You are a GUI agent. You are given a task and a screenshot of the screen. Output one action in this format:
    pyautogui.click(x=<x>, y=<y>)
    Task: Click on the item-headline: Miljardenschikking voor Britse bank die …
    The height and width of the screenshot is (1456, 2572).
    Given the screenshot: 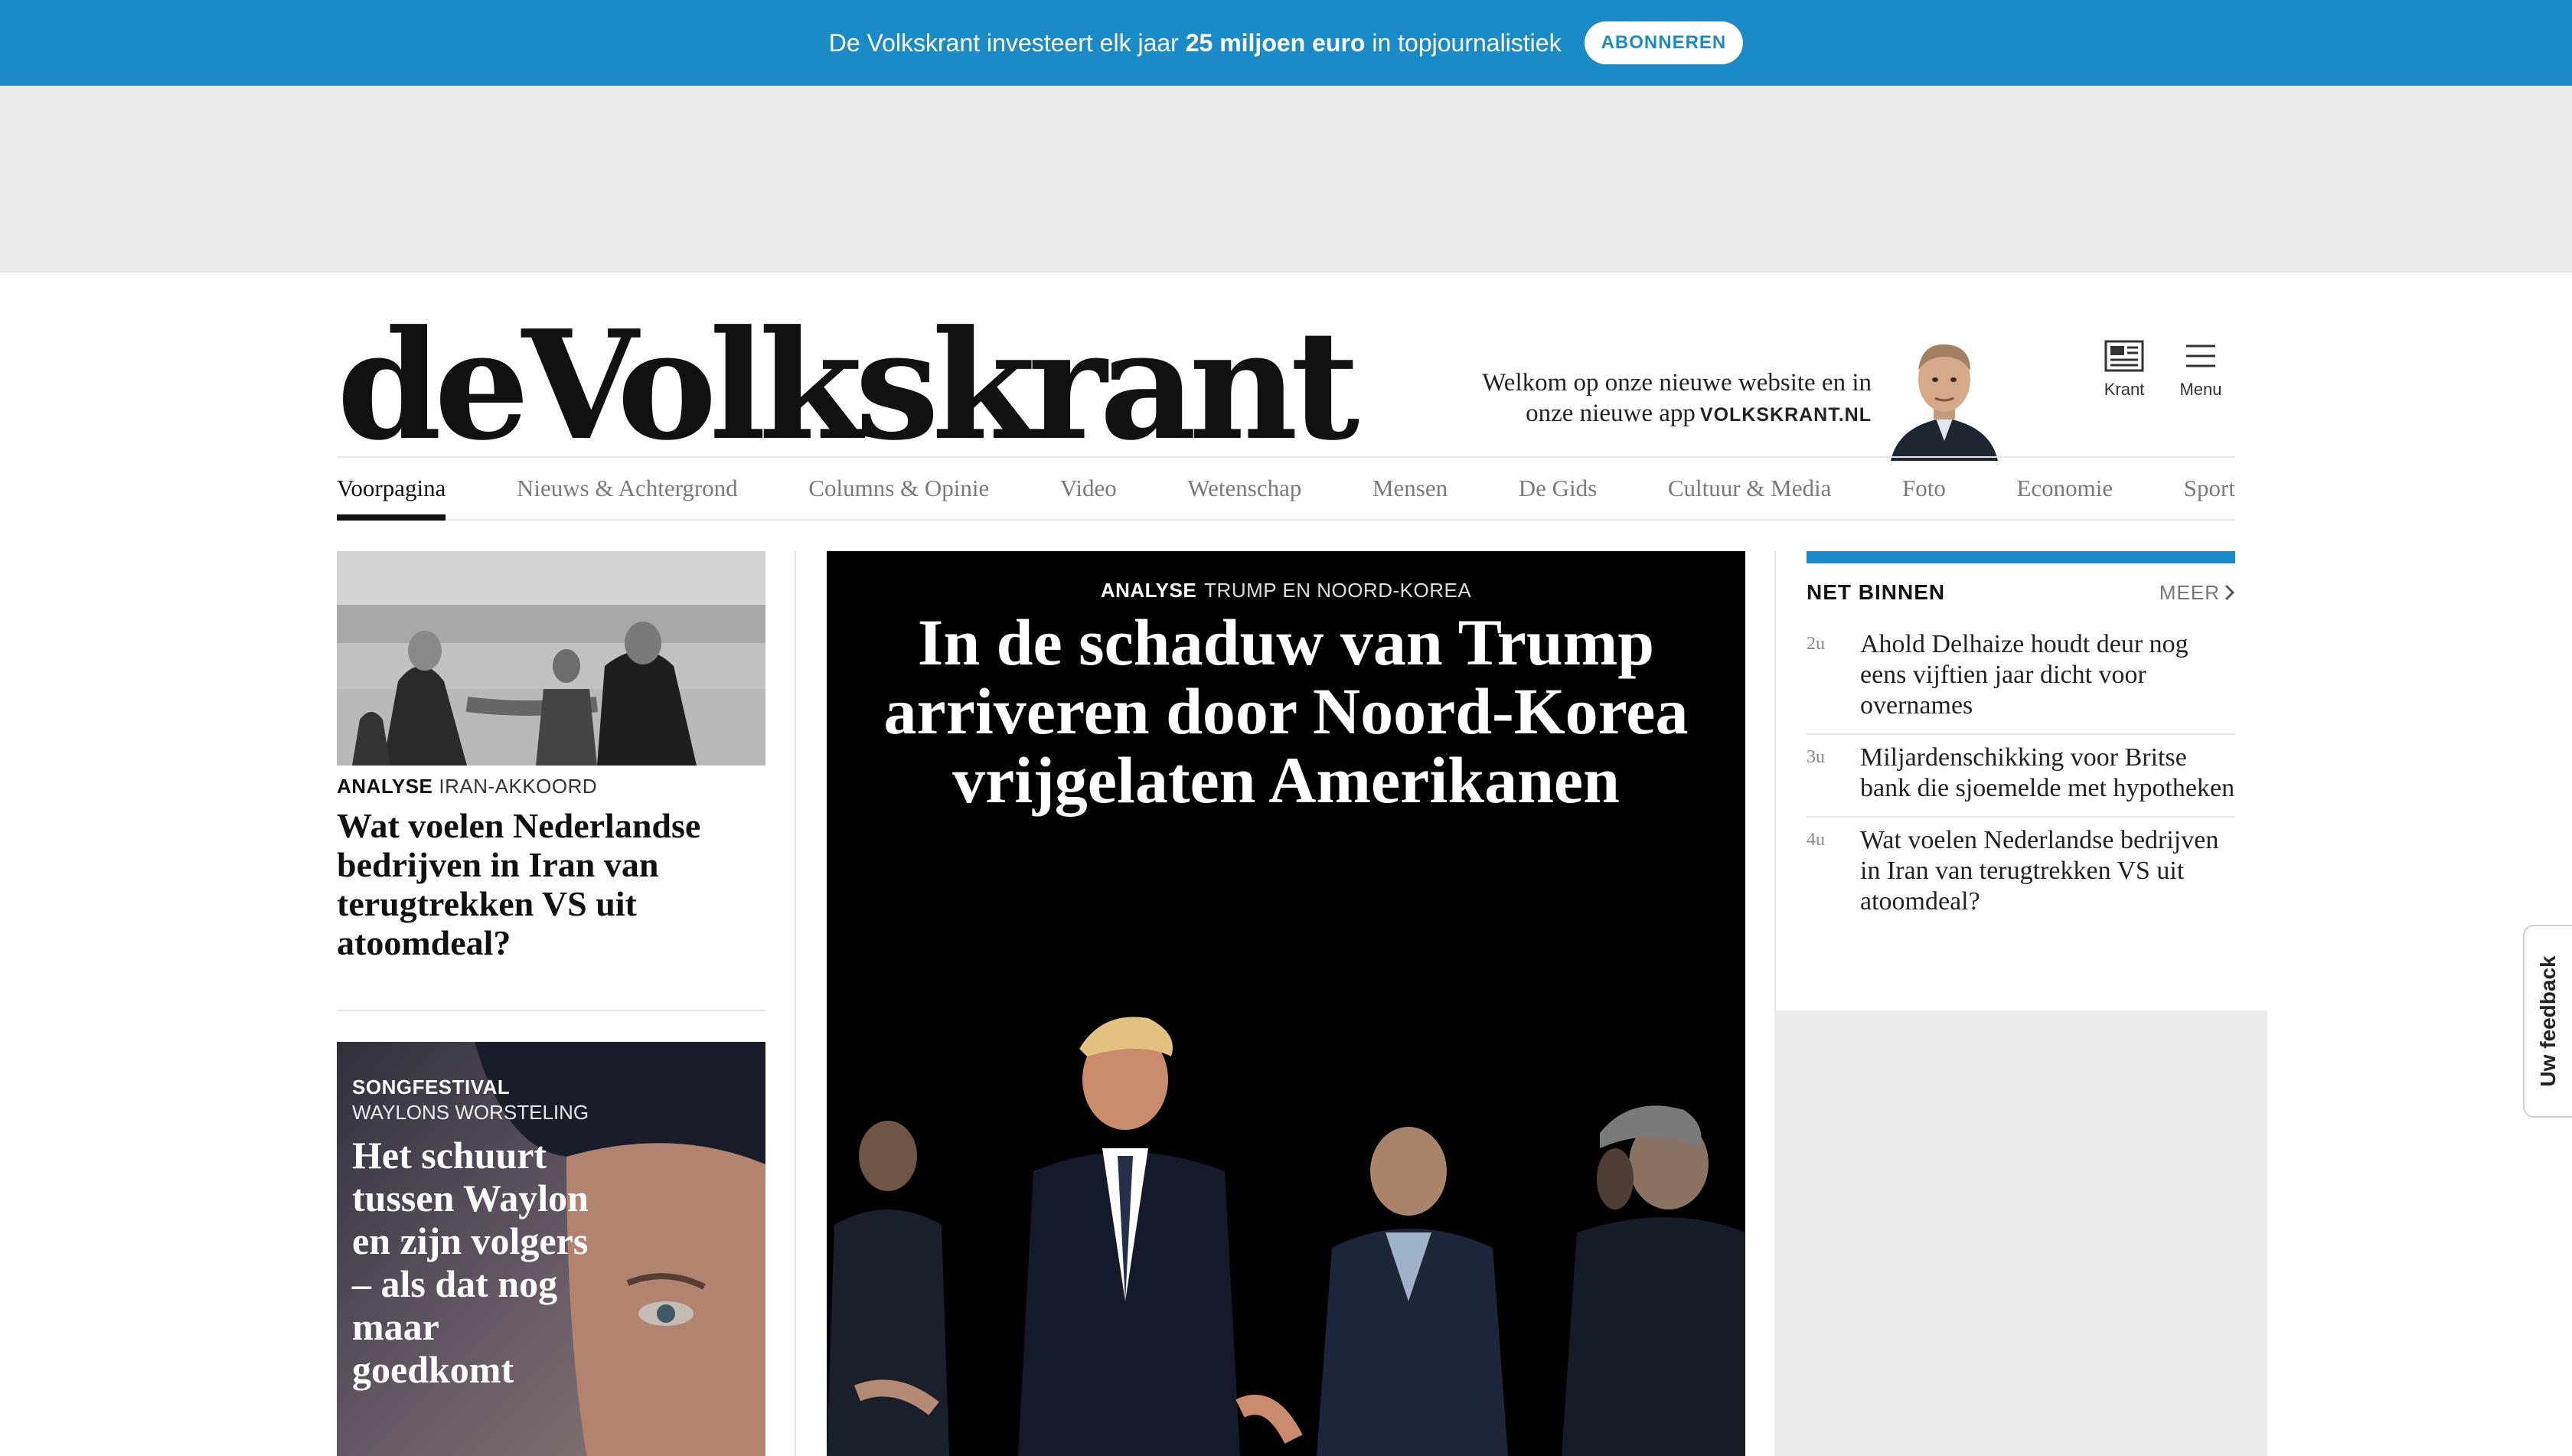 What is the action you would take?
    pyautogui.click(x=2047, y=772)
    